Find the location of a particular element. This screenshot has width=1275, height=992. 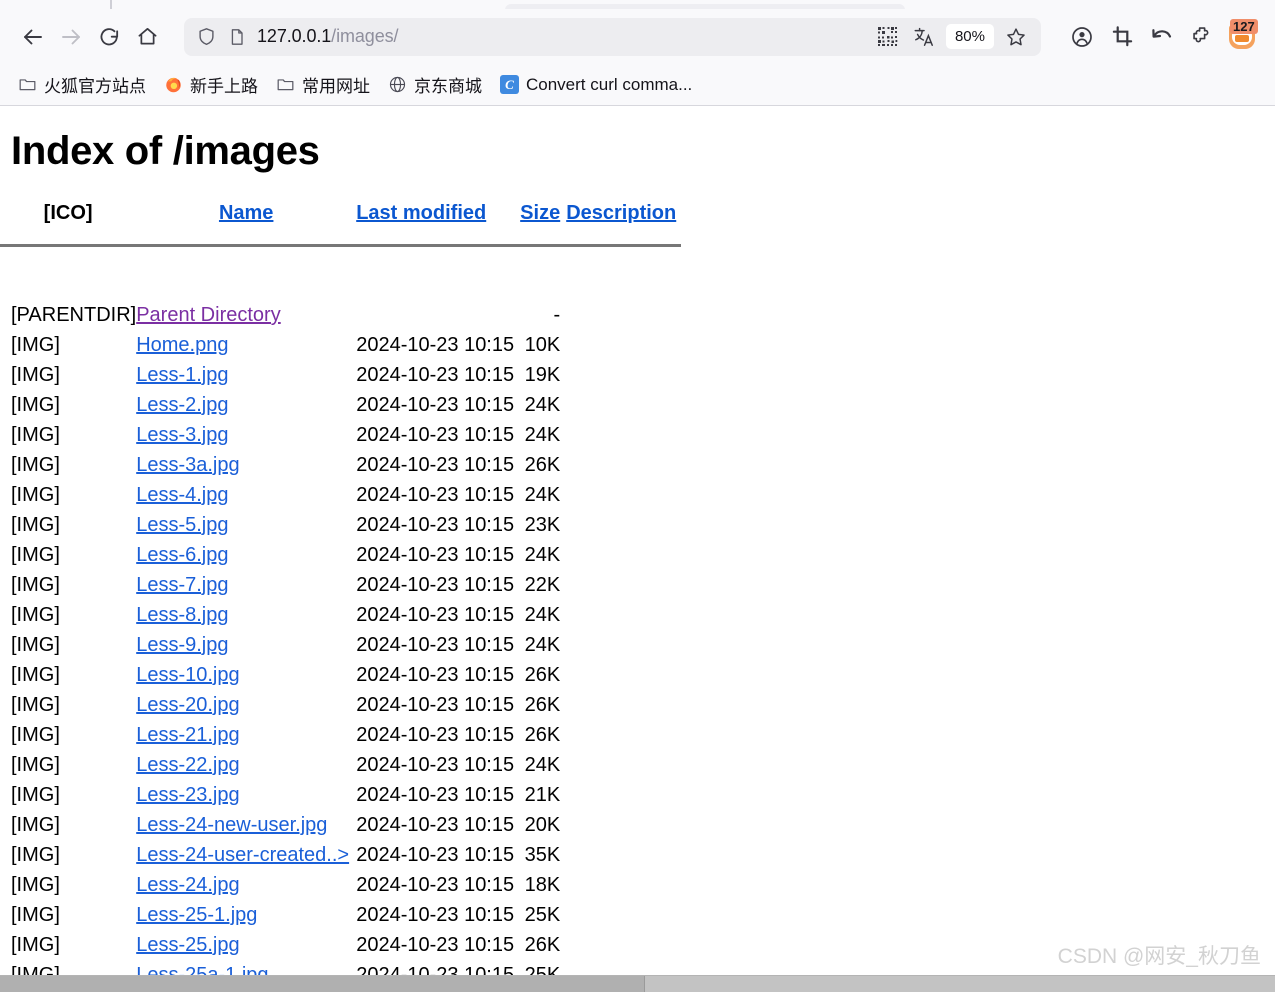

extension-puzzle-icon is located at coordinates (1202, 37).